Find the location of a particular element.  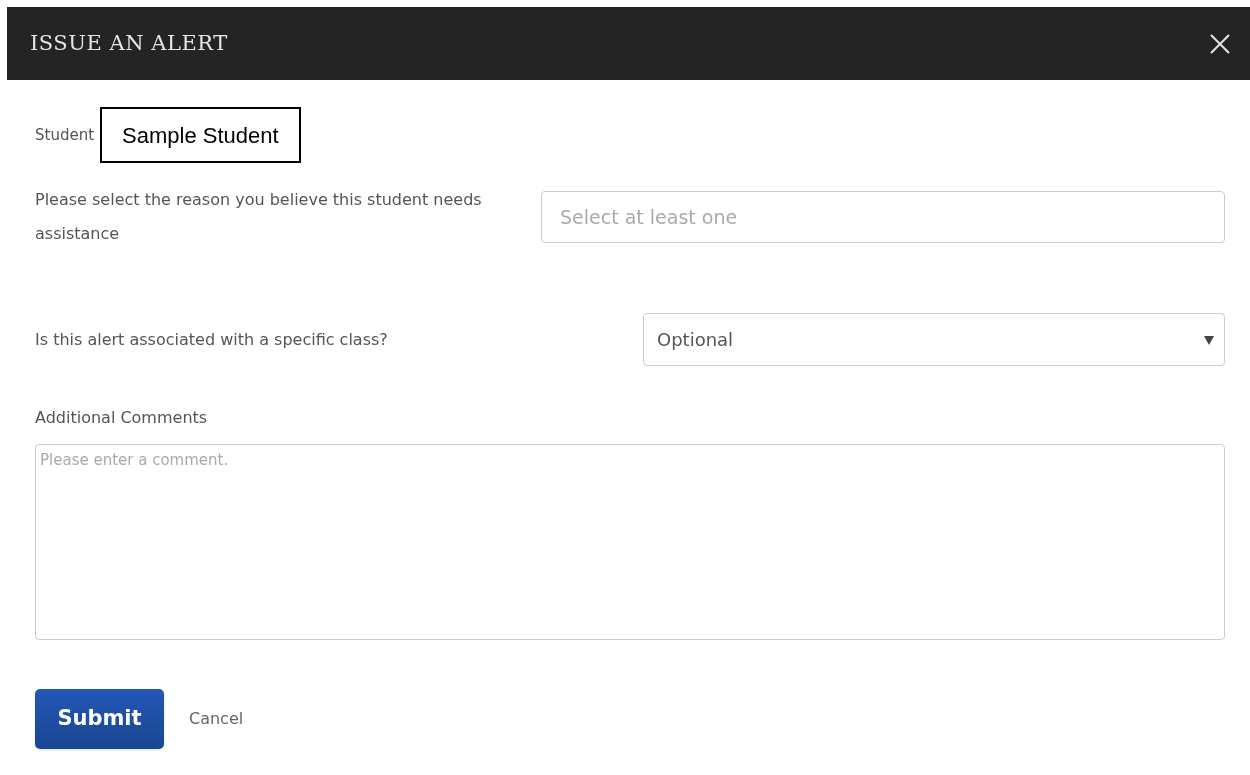

reason-label: Please select the reason you believe this student needs assistance is located at coordinates (259, 217).